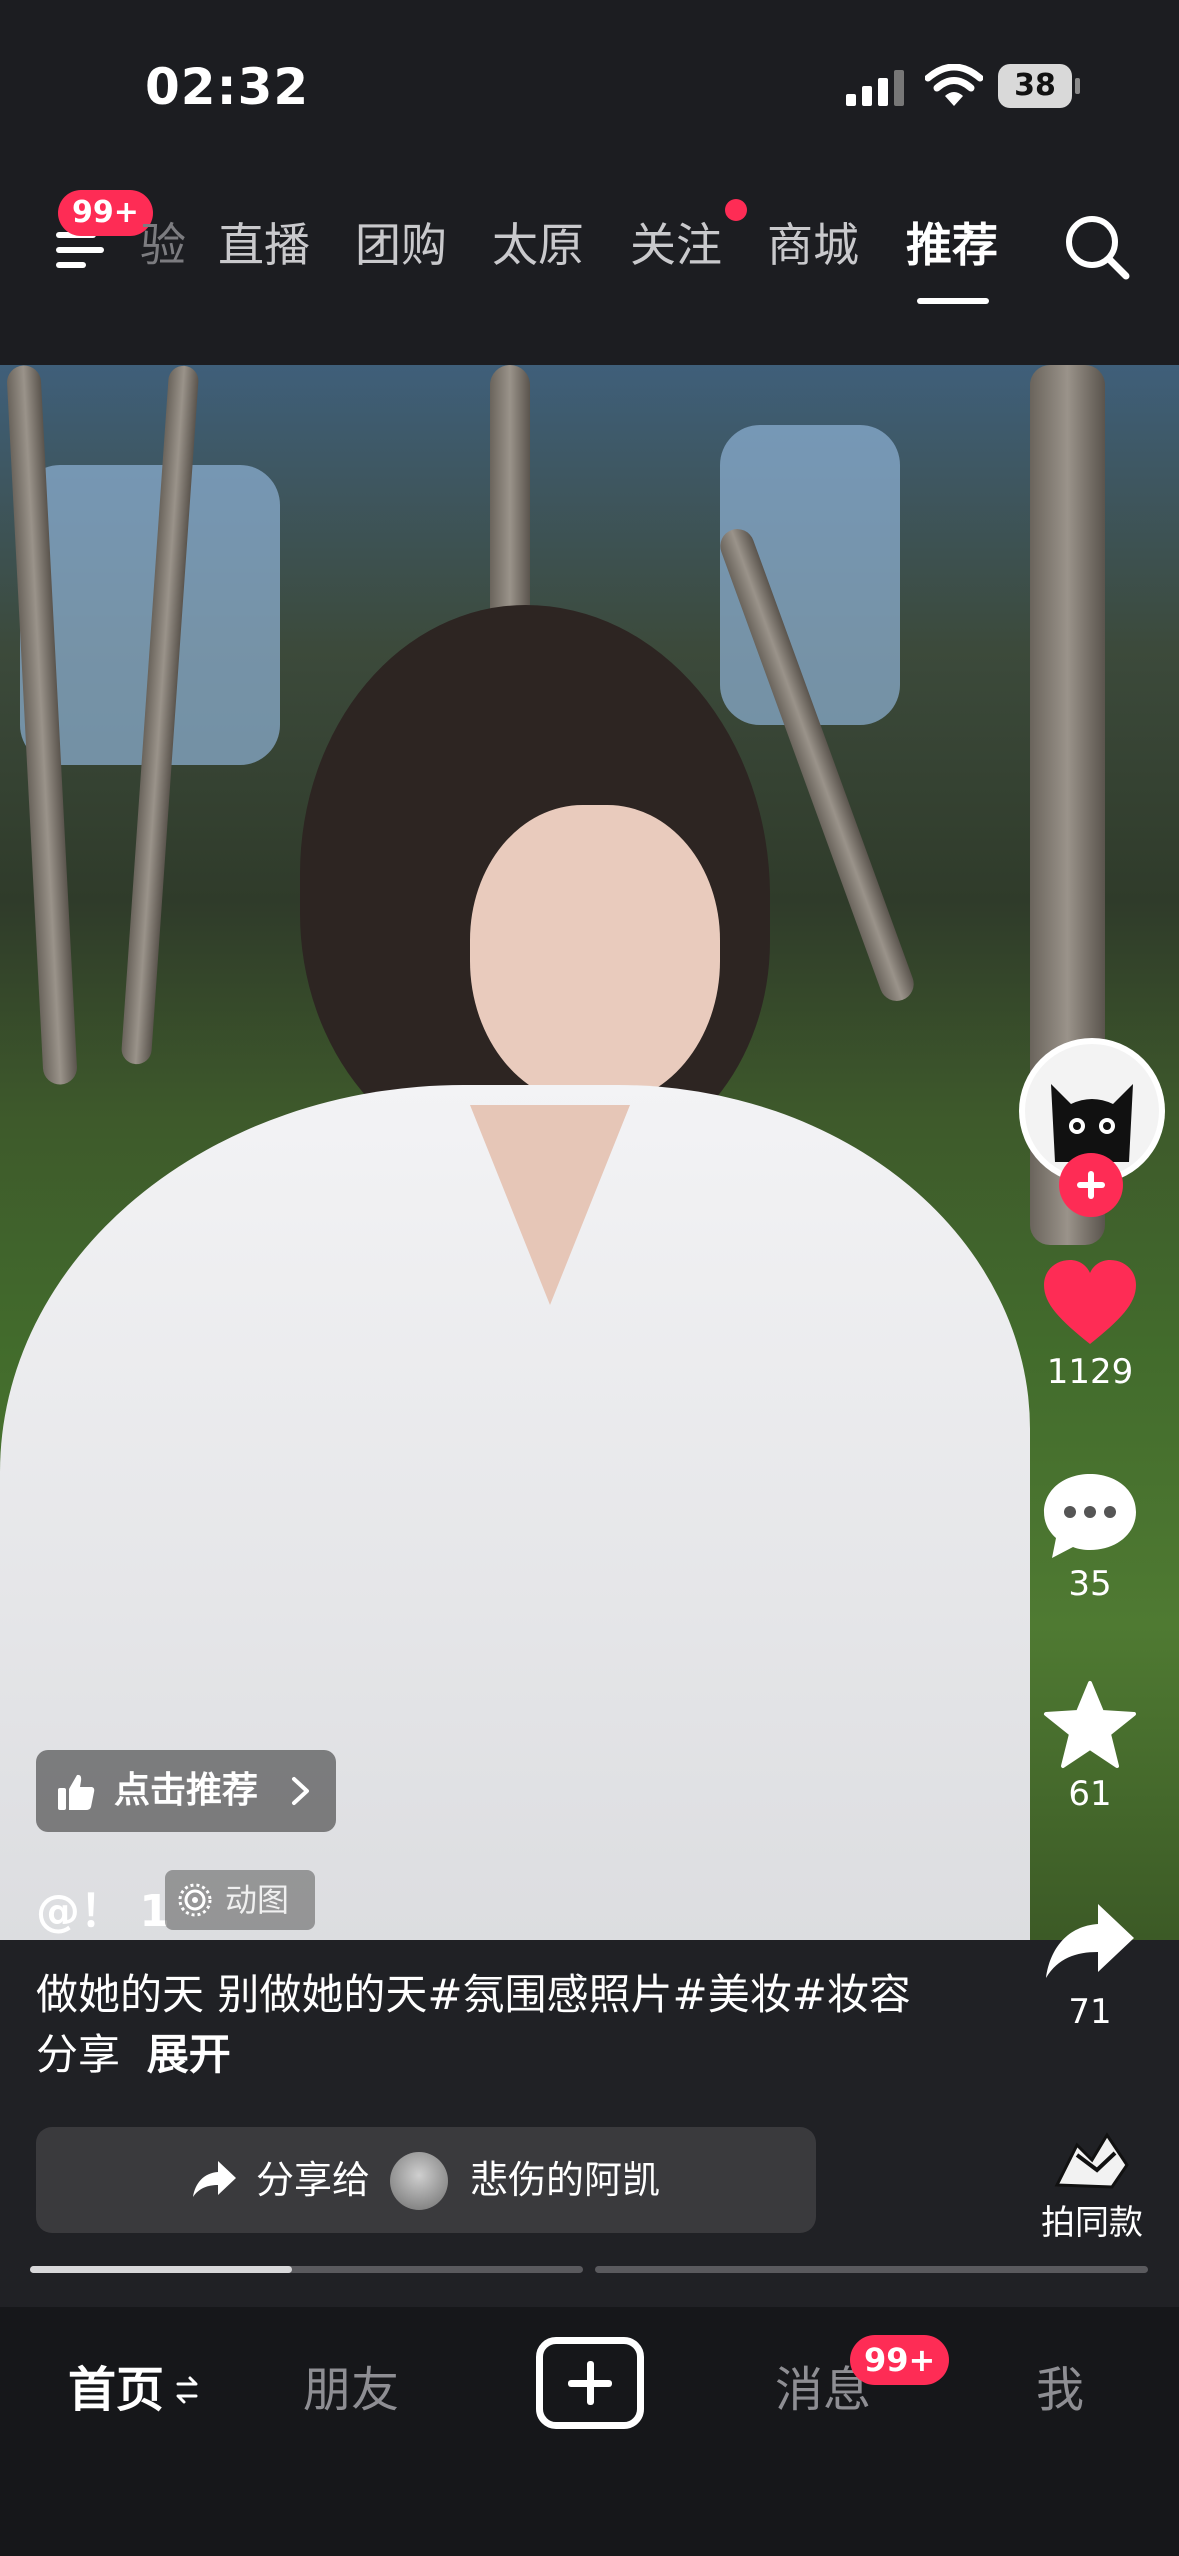 The width and height of the screenshot is (1179, 2556). I want to click on person-face, so click(595, 955).